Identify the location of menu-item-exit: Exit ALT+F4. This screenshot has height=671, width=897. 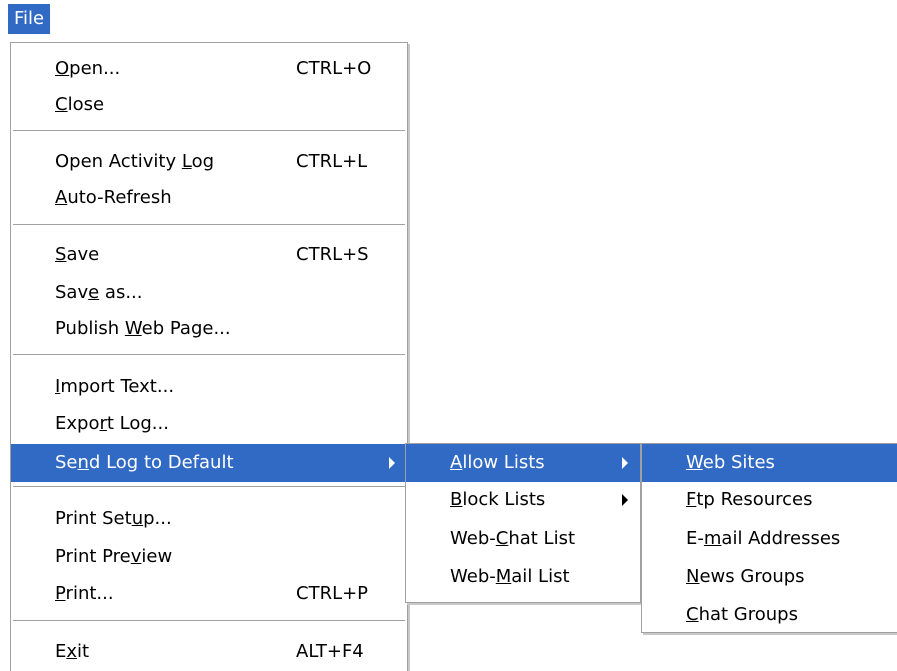
(209, 652).